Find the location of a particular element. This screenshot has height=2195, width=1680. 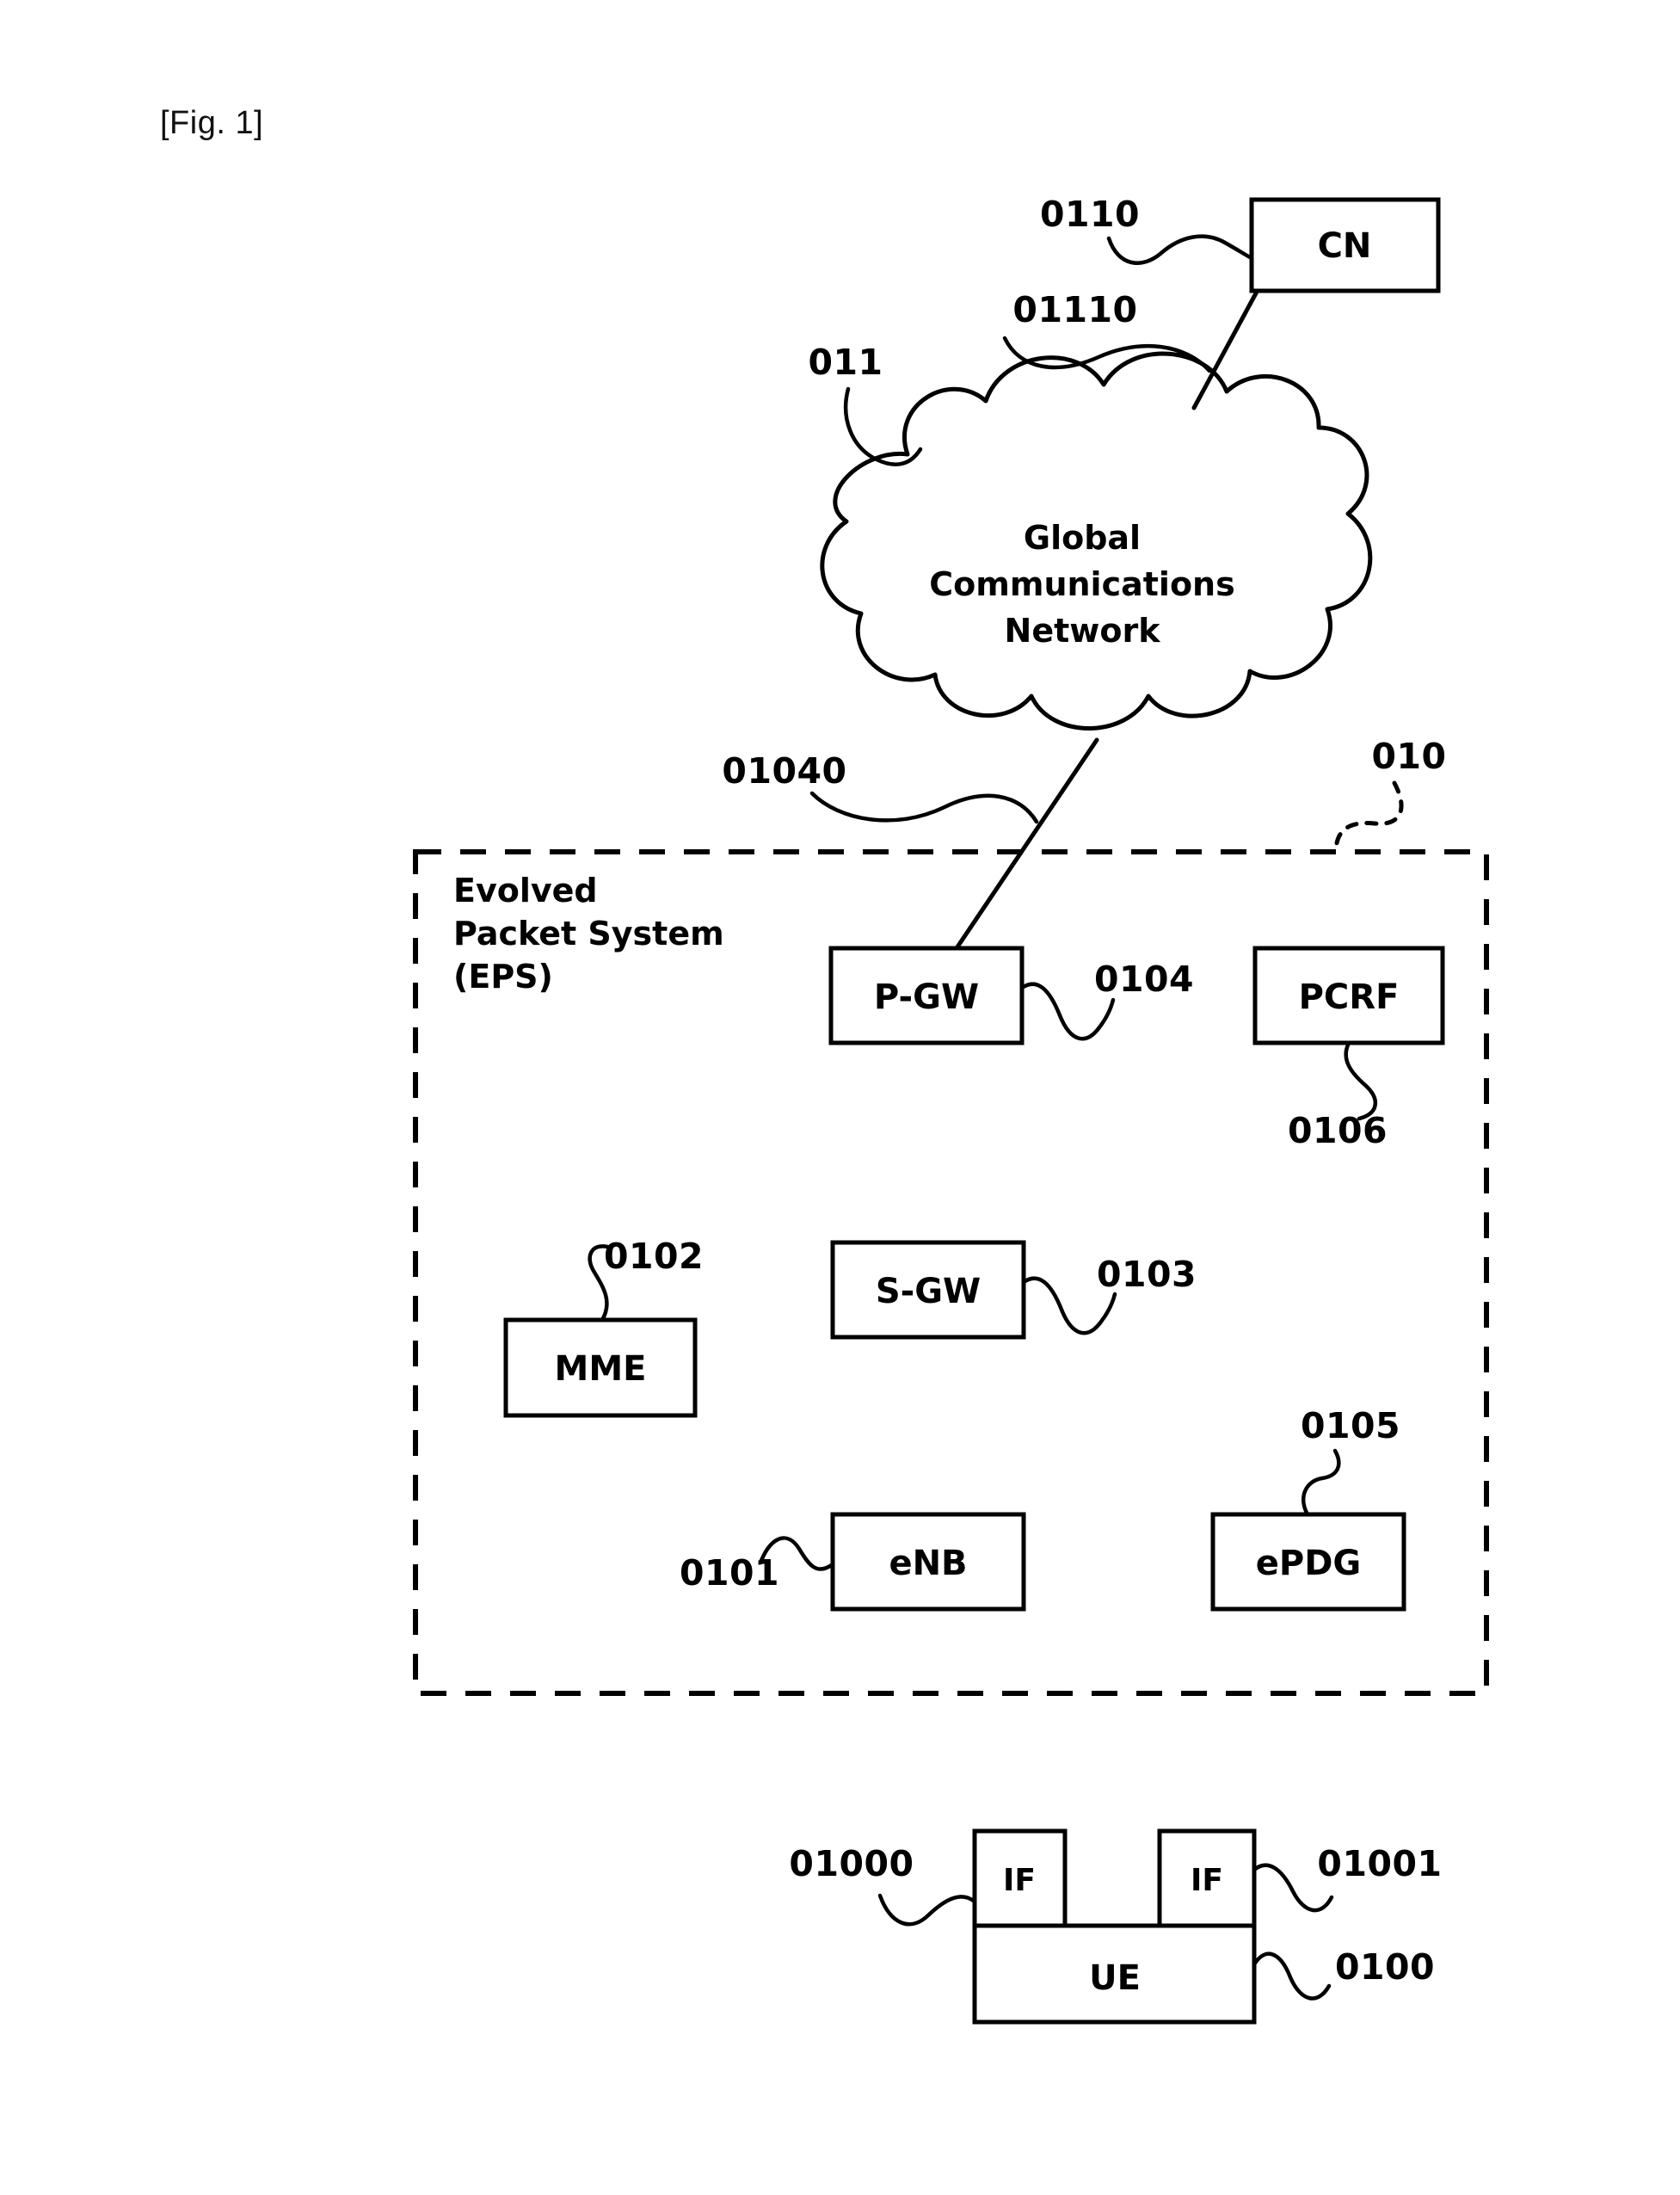

ref-0110-leader is located at coordinates (1180, 249).